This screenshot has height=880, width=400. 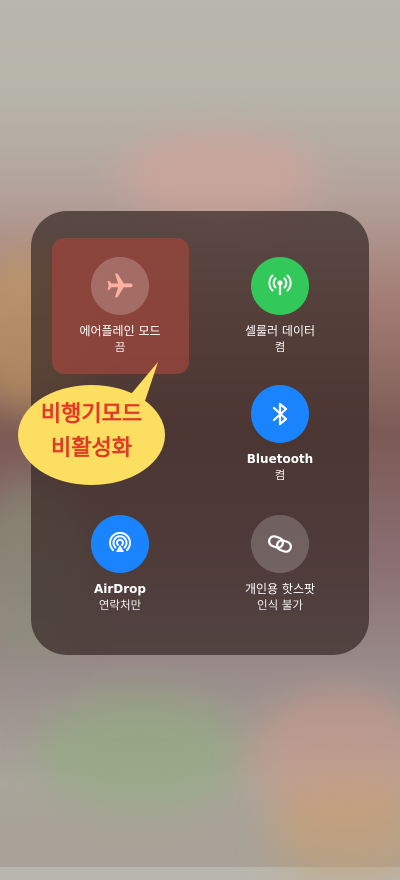 What do you see at coordinates (91, 414) in the screenshot?
I see `annotation-line-1: 비행기모드` at bounding box center [91, 414].